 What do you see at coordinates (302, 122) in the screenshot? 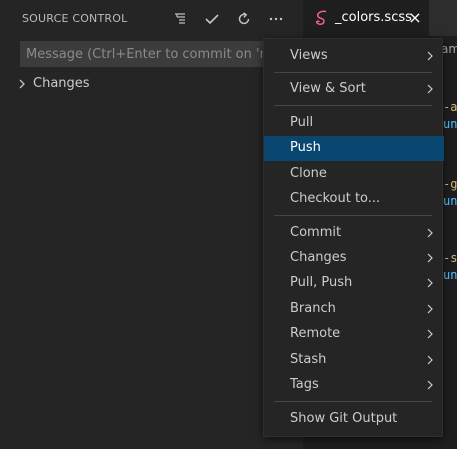
I see `menu-item-label: Pull` at bounding box center [302, 122].